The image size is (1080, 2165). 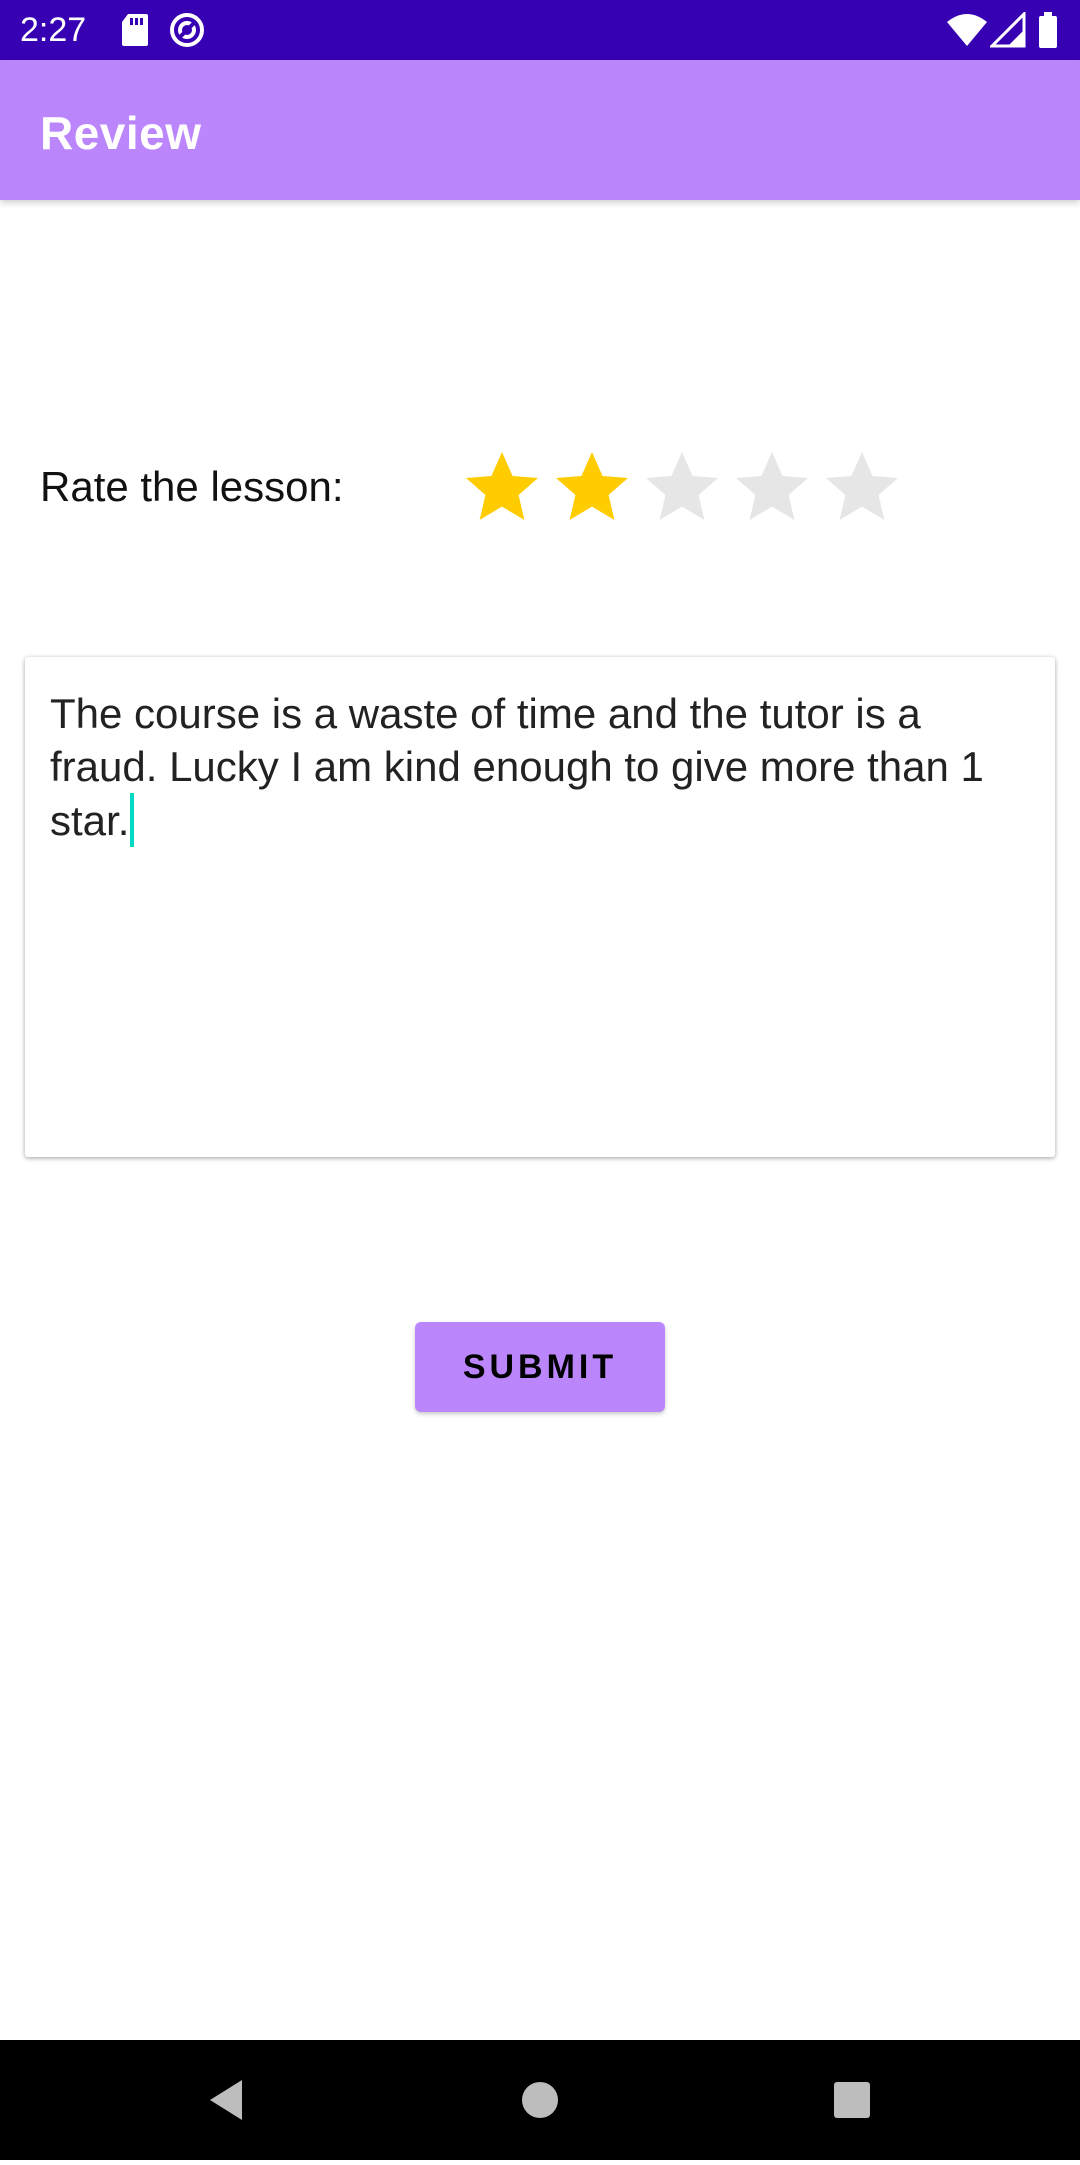 I want to click on sync-icon, so click(x=187, y=32).